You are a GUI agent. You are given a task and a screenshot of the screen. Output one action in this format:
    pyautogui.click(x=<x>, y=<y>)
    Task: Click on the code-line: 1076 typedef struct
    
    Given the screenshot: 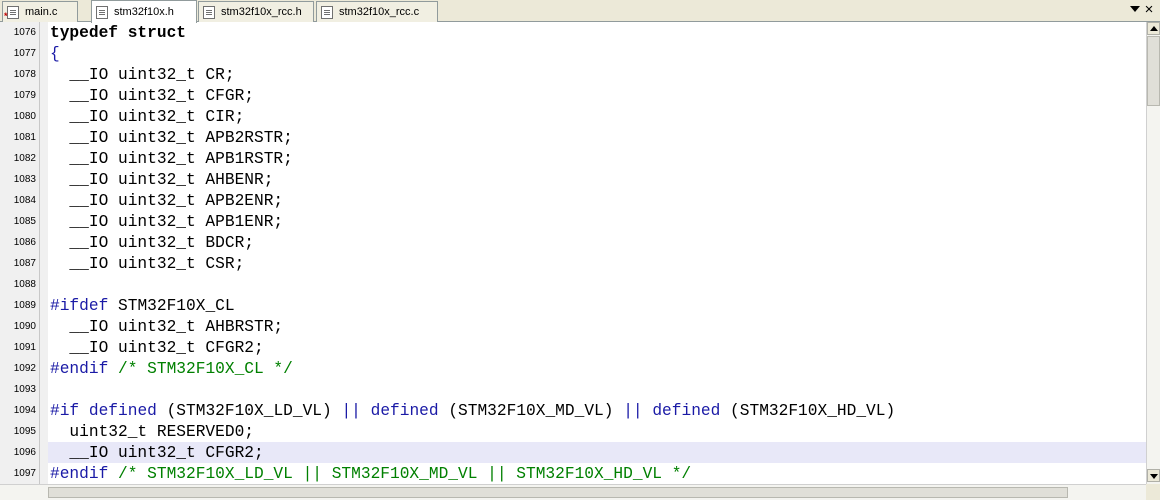 What is the action you would take?
    pyautogui.click(x=573, y=32)
    